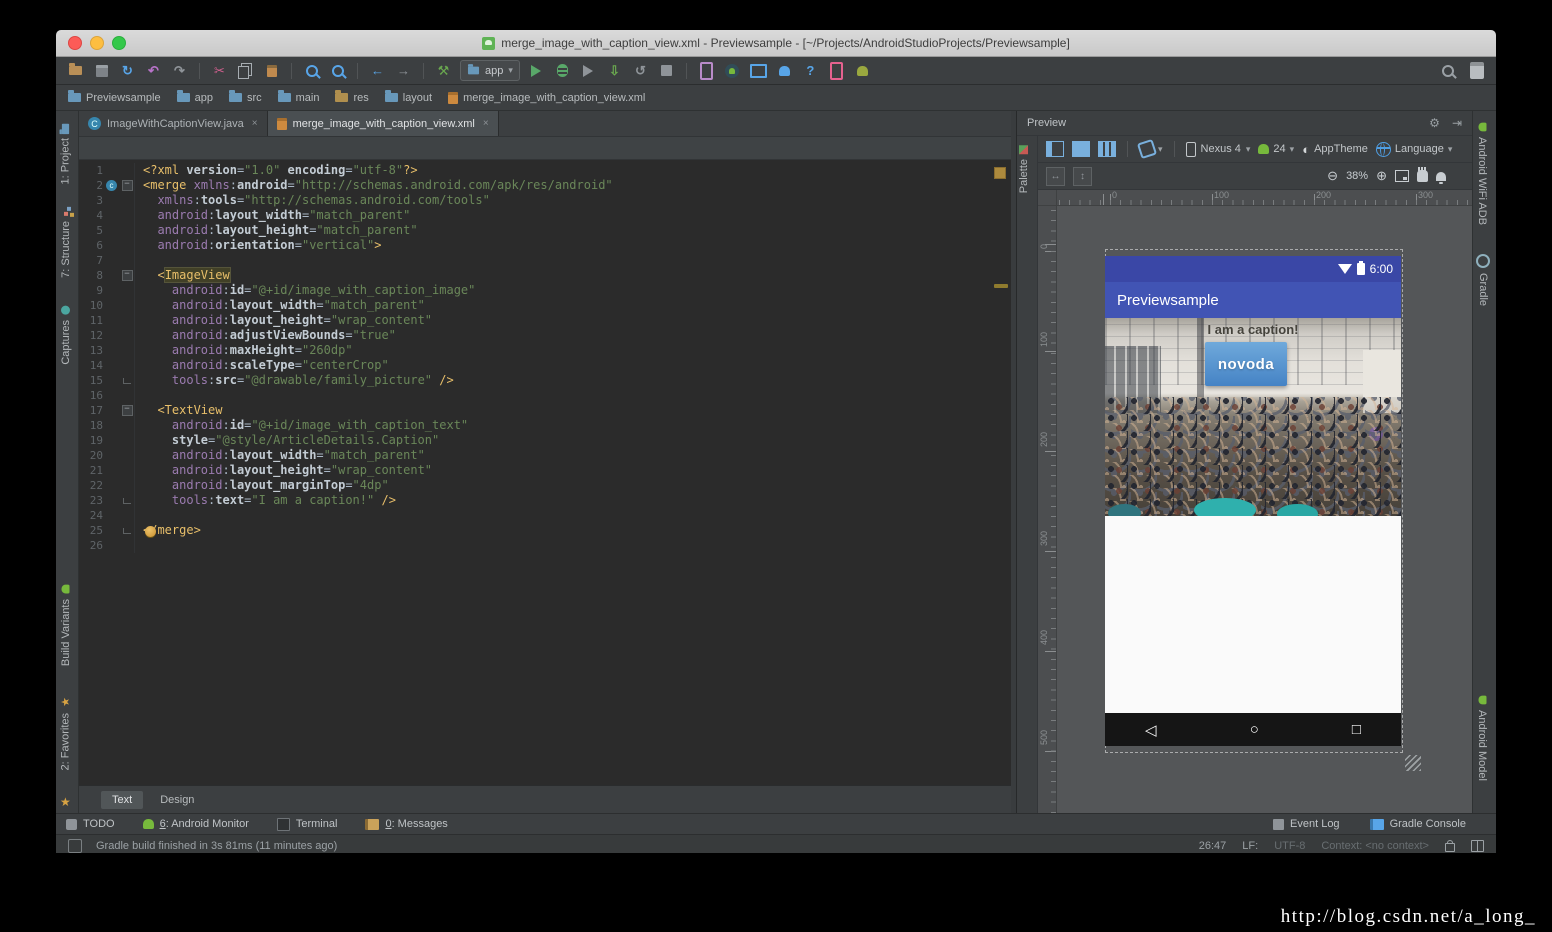  What do you see at coordinates (246, 350) in the screenshot?
I see `code-text: android:maxHeight="260dp"` at bounding box center [246, 350].